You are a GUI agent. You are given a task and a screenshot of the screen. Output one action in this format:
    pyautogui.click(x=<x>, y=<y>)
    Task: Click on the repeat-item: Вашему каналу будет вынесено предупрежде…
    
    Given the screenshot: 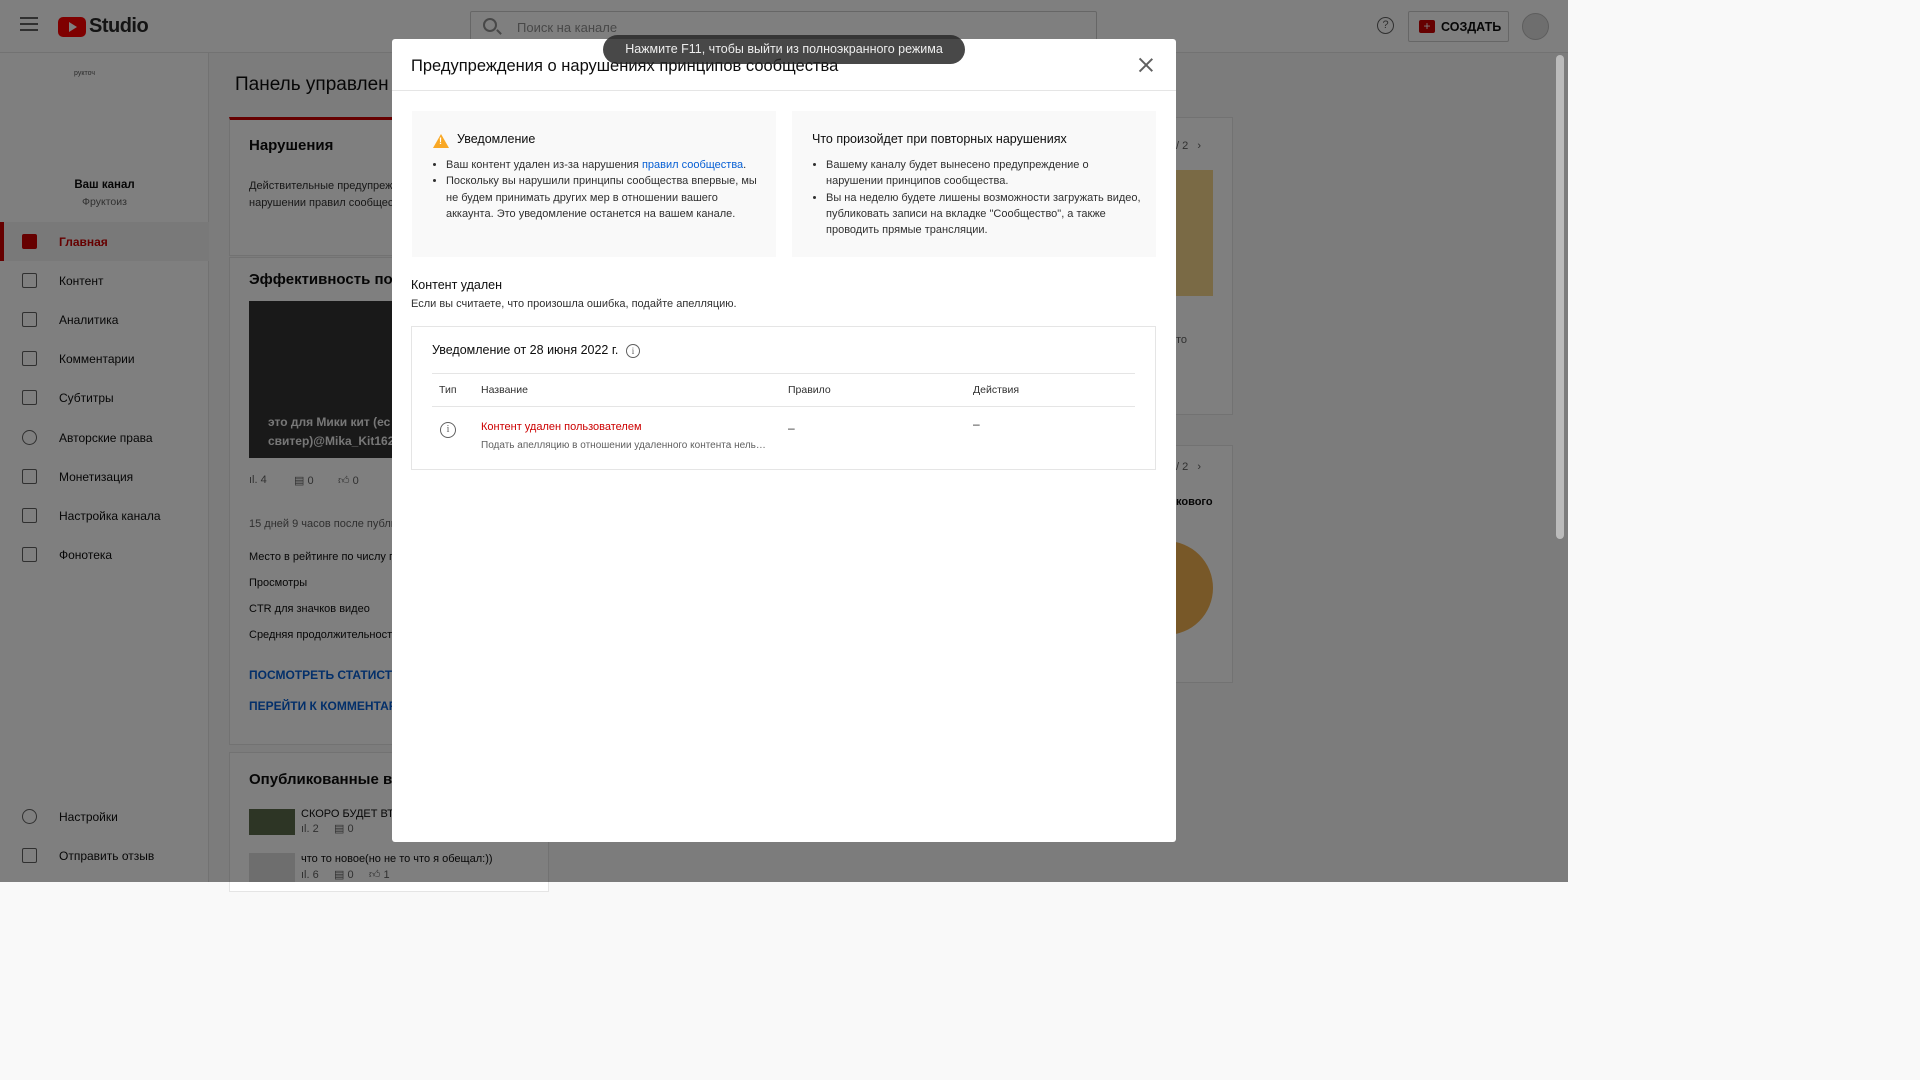 What is the action you would take?
    pyautogui.click(x=984, y=173)
    